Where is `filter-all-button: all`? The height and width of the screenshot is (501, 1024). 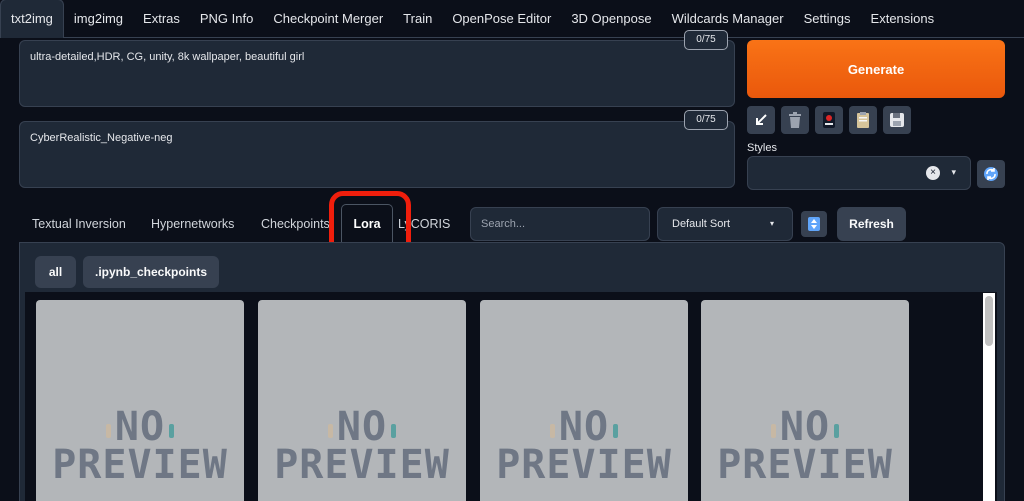
filter-all-button: all is located at coordinates (55, 272).